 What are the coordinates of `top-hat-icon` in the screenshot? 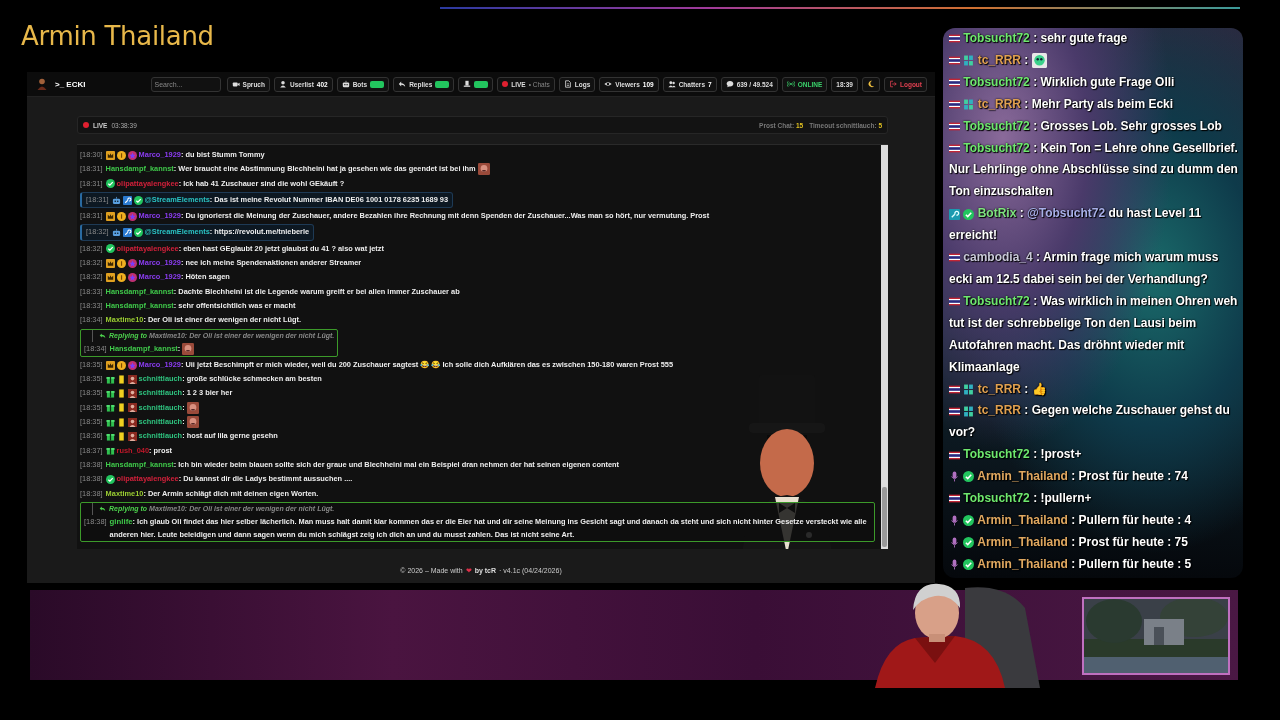 It's located at (467, 84).